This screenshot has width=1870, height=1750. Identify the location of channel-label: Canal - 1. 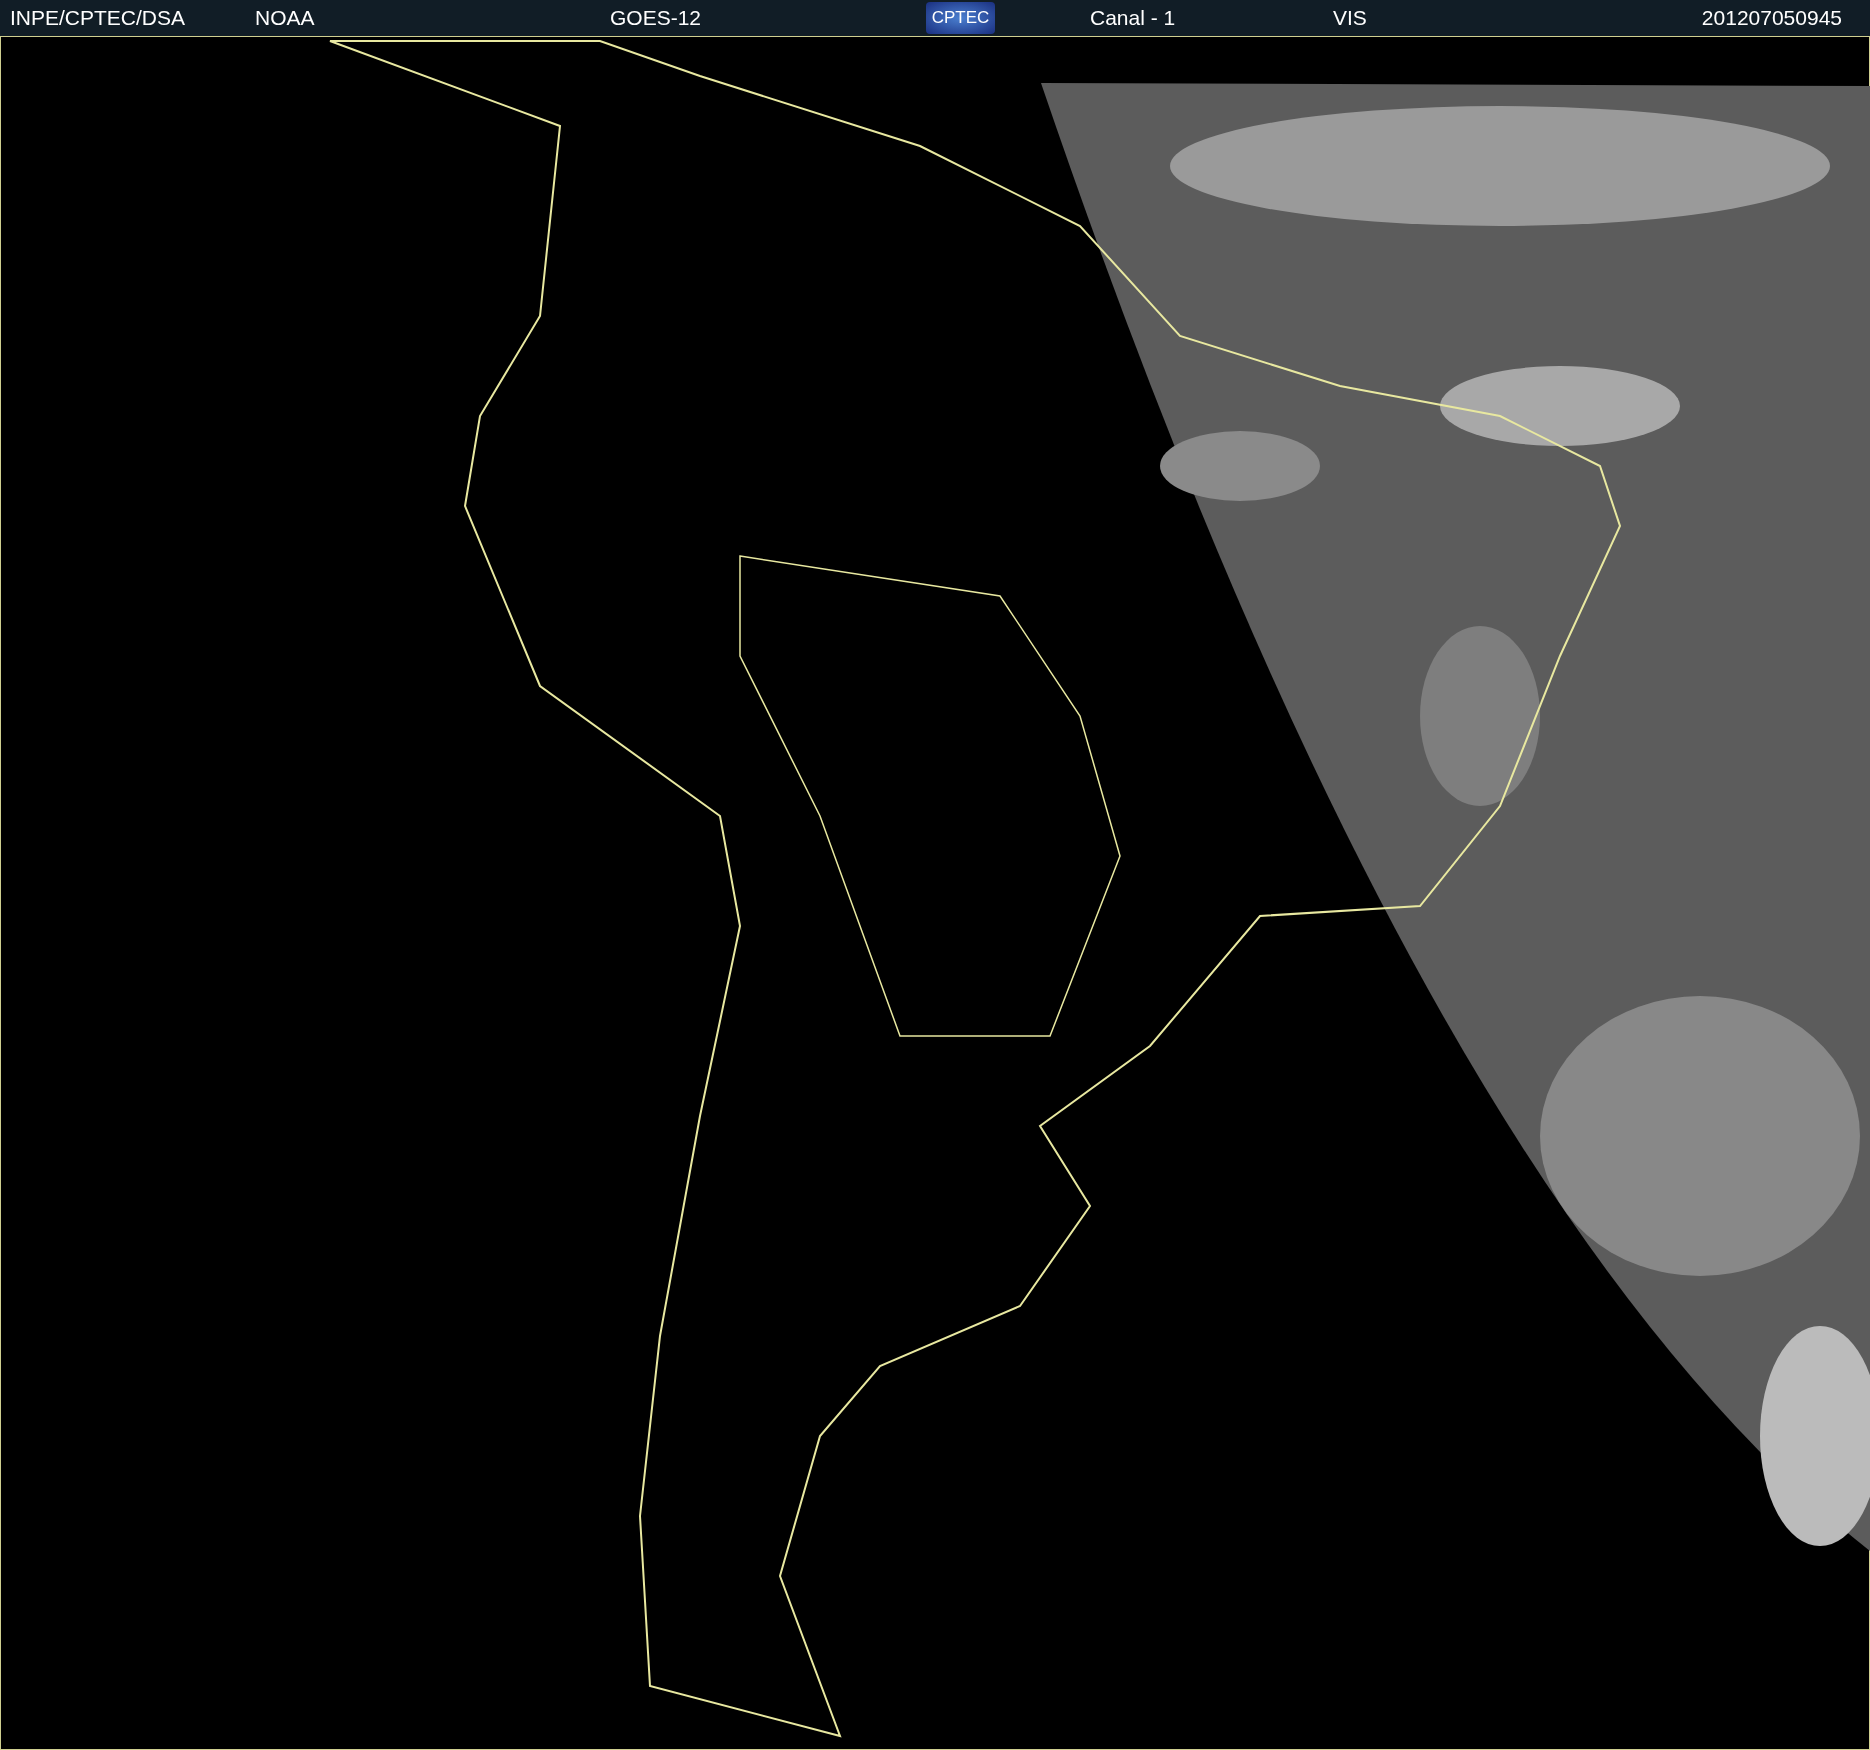
(1133, 18).